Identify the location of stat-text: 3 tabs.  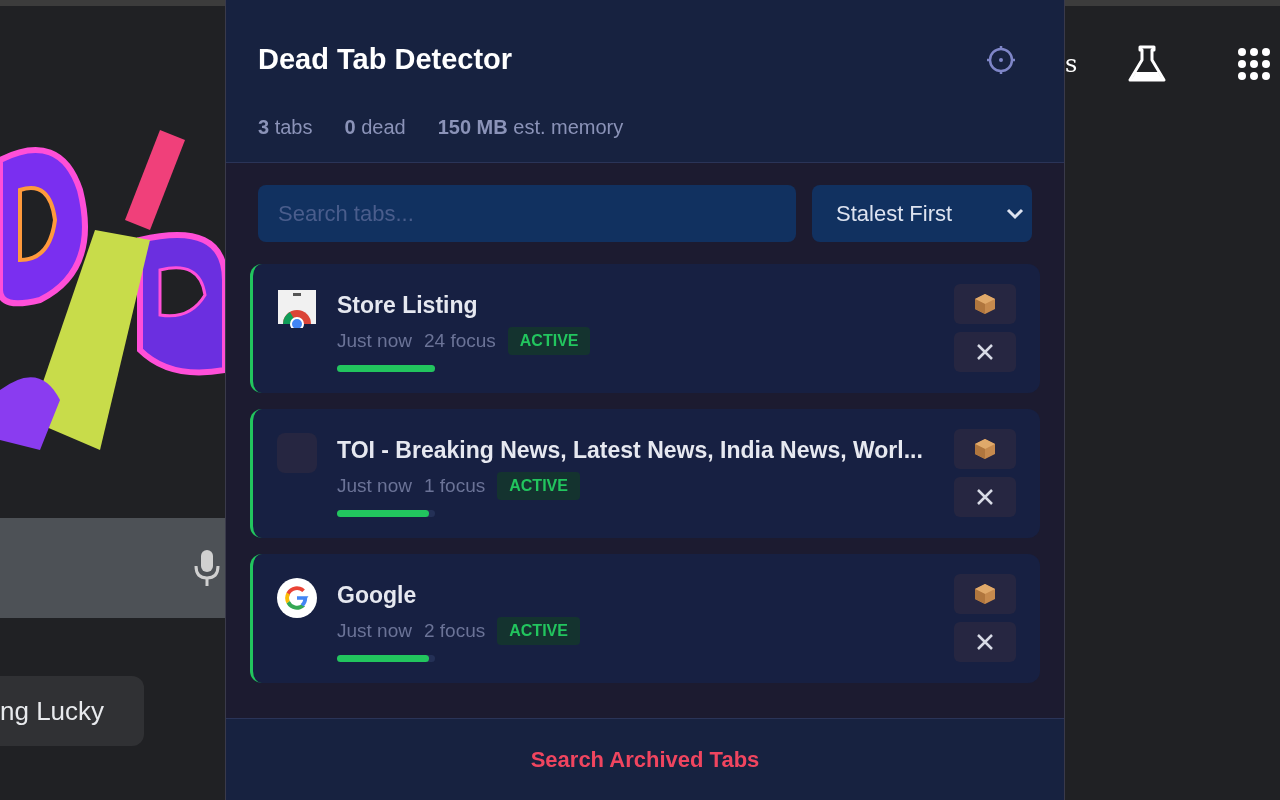
(285, 127).